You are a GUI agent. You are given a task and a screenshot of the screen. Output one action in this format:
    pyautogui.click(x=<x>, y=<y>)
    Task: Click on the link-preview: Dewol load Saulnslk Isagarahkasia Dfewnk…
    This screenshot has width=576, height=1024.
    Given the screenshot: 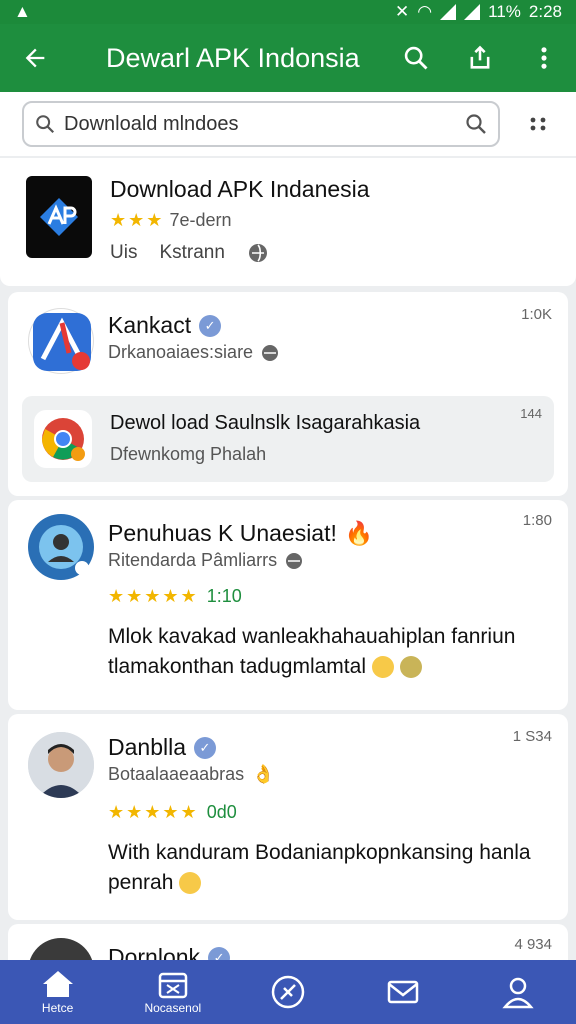 What is the action you would take?
    pyautogui.click(x=288, y=439)
    